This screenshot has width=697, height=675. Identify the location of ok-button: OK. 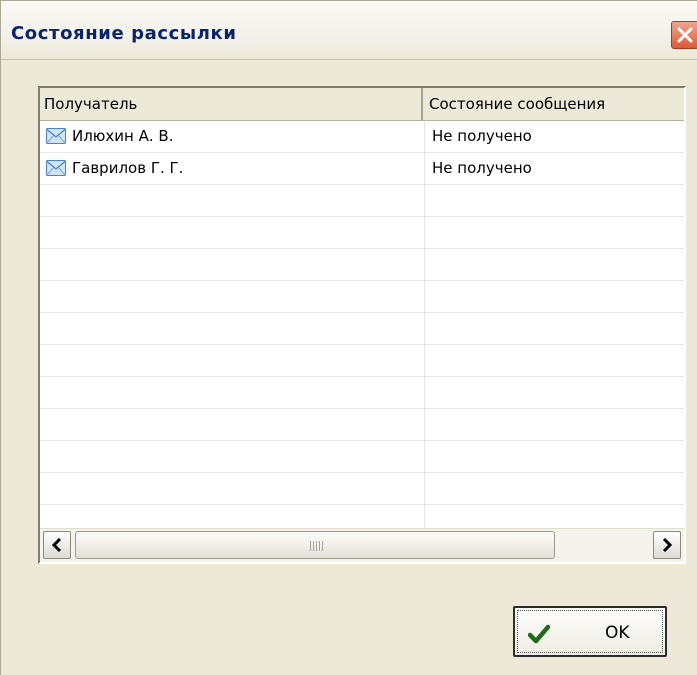
(590, 631).